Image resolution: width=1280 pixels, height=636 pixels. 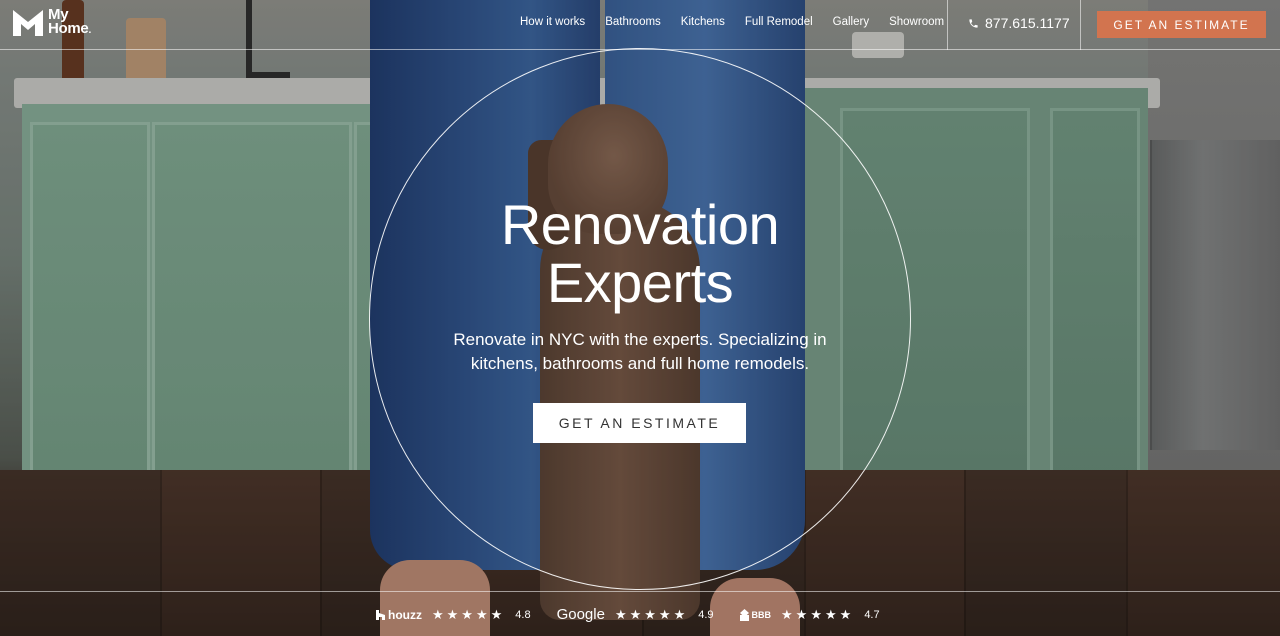 What do you see at coordinates (872, 614) in the screenshot?
I see `rating-score: 4.7` at bounding box center [872, 614].